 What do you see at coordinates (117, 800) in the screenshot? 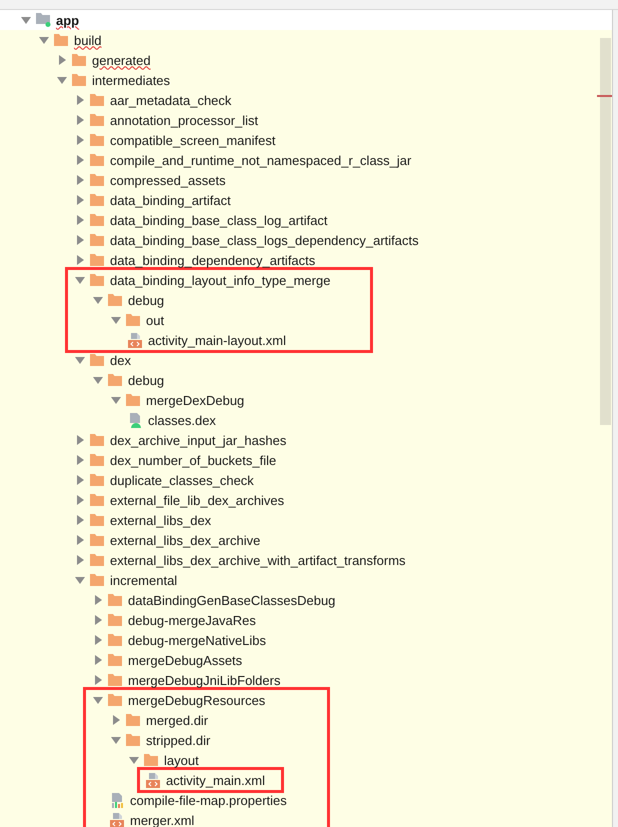
I see `properties-file-icon` at bounding box center [117, 800].